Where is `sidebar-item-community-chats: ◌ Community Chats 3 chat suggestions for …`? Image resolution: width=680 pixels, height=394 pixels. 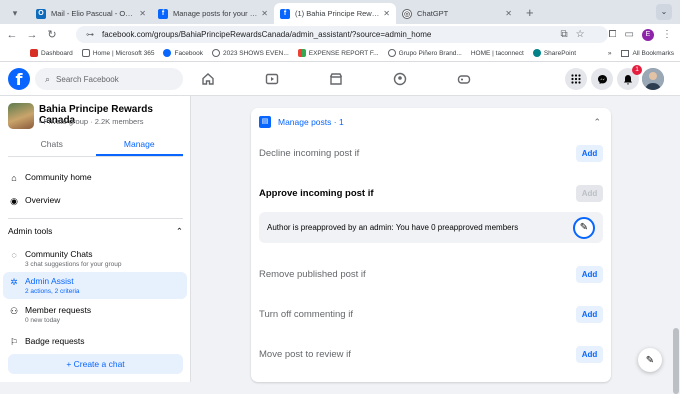
sidebar-item-community-chats: ◌ Community Chats 3 chat suggestions for … is located at coordinates (97, 258).